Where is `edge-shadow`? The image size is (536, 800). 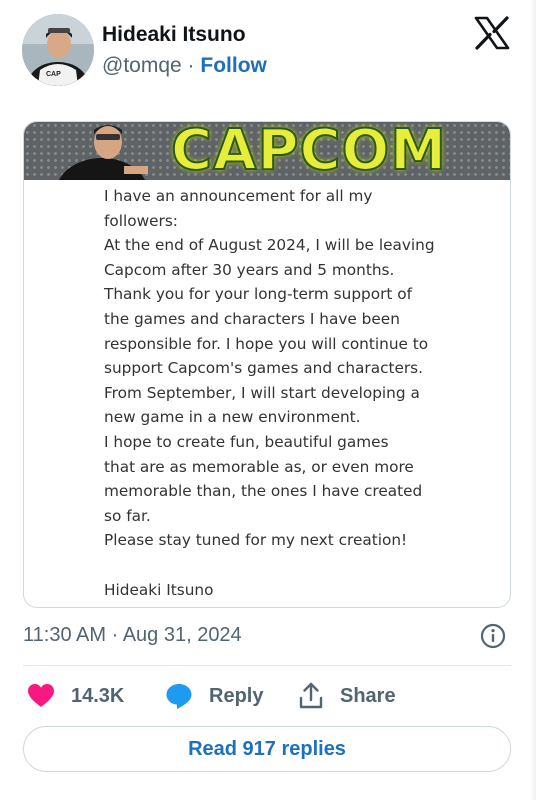
edge-shadow is located at coordinates (533, 400).